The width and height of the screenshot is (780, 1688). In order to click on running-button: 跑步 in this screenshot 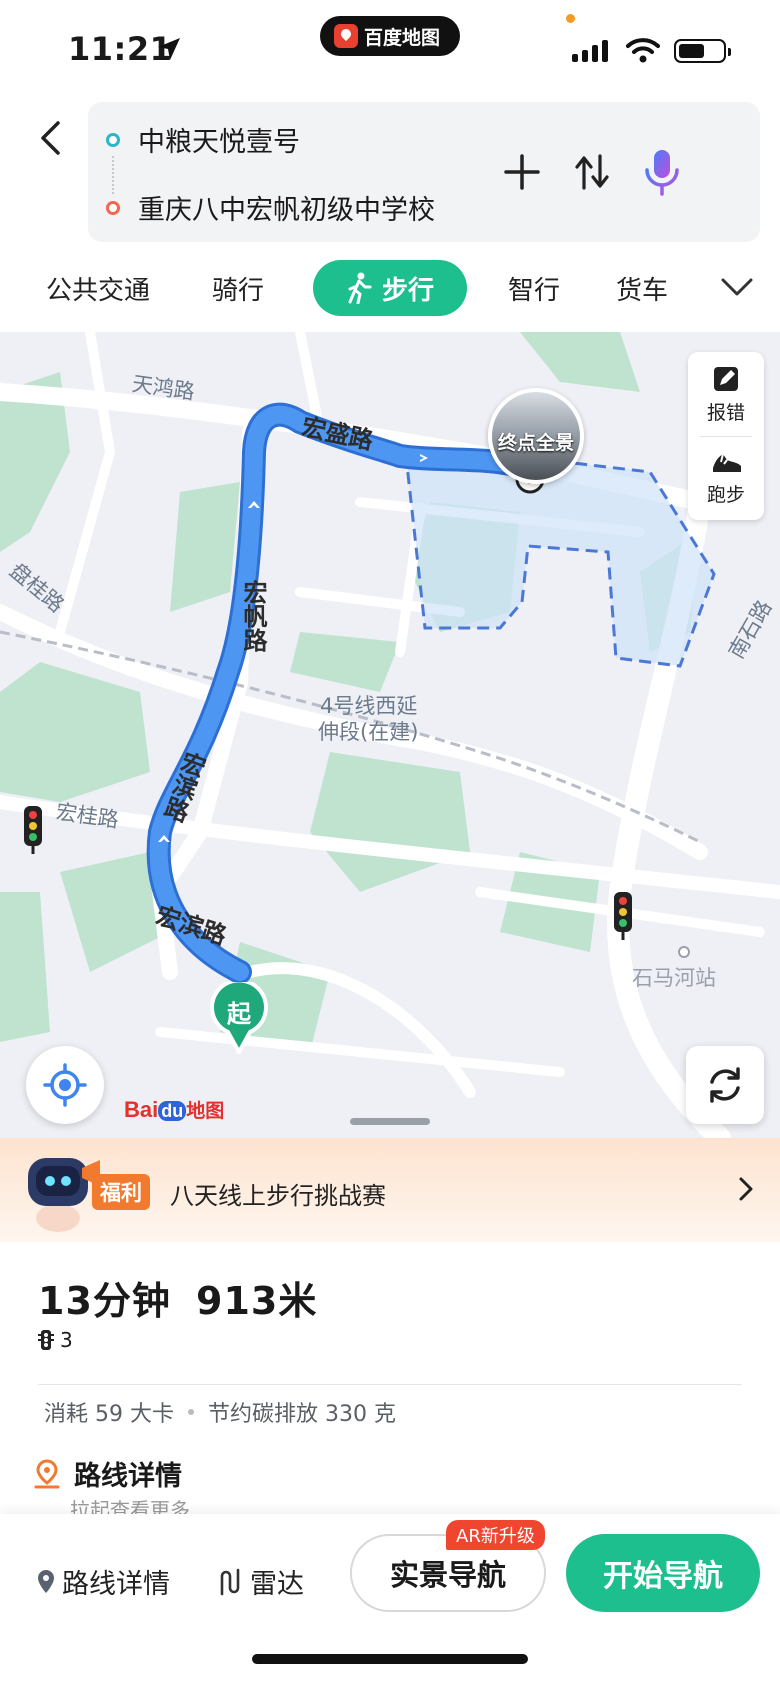, I will do `click(726, 478)`.